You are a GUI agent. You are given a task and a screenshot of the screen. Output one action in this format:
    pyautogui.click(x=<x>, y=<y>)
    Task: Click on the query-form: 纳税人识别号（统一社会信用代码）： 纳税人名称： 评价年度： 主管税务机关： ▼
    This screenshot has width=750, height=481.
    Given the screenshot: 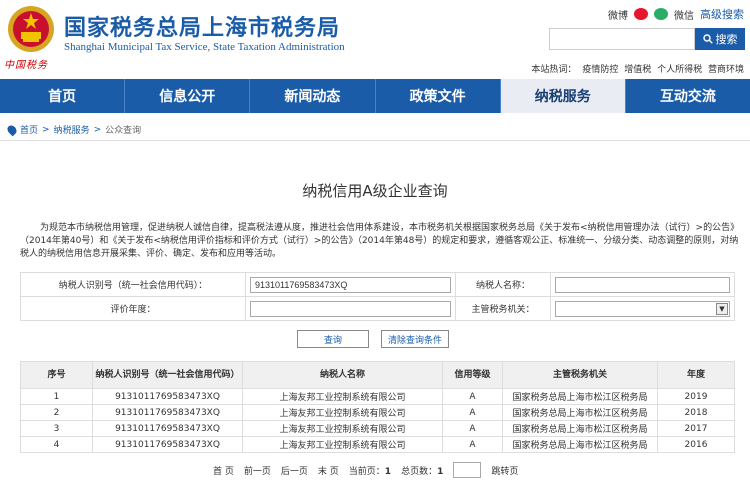 What is the action you would take?
    pyautogui.click(x=377, y=296)
    